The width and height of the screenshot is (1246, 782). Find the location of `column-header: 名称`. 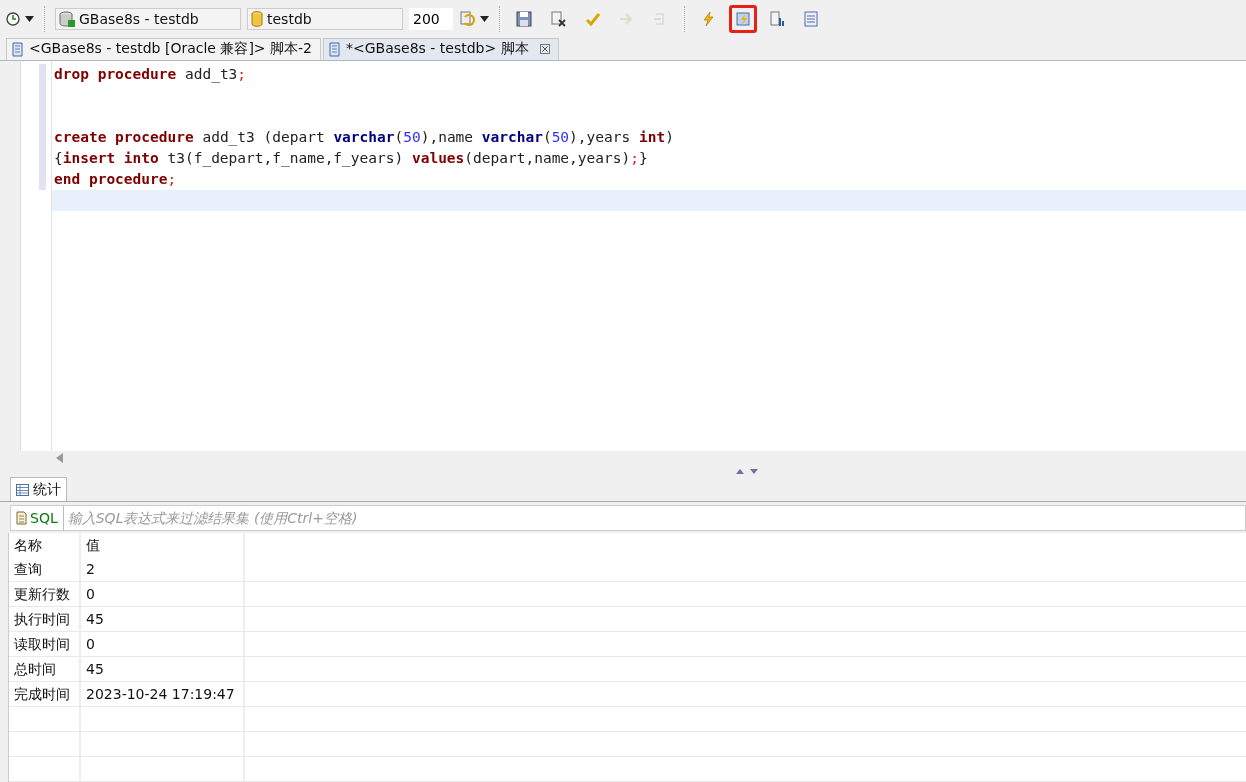

column-header: 名称 is located at coordinates (45, 545).